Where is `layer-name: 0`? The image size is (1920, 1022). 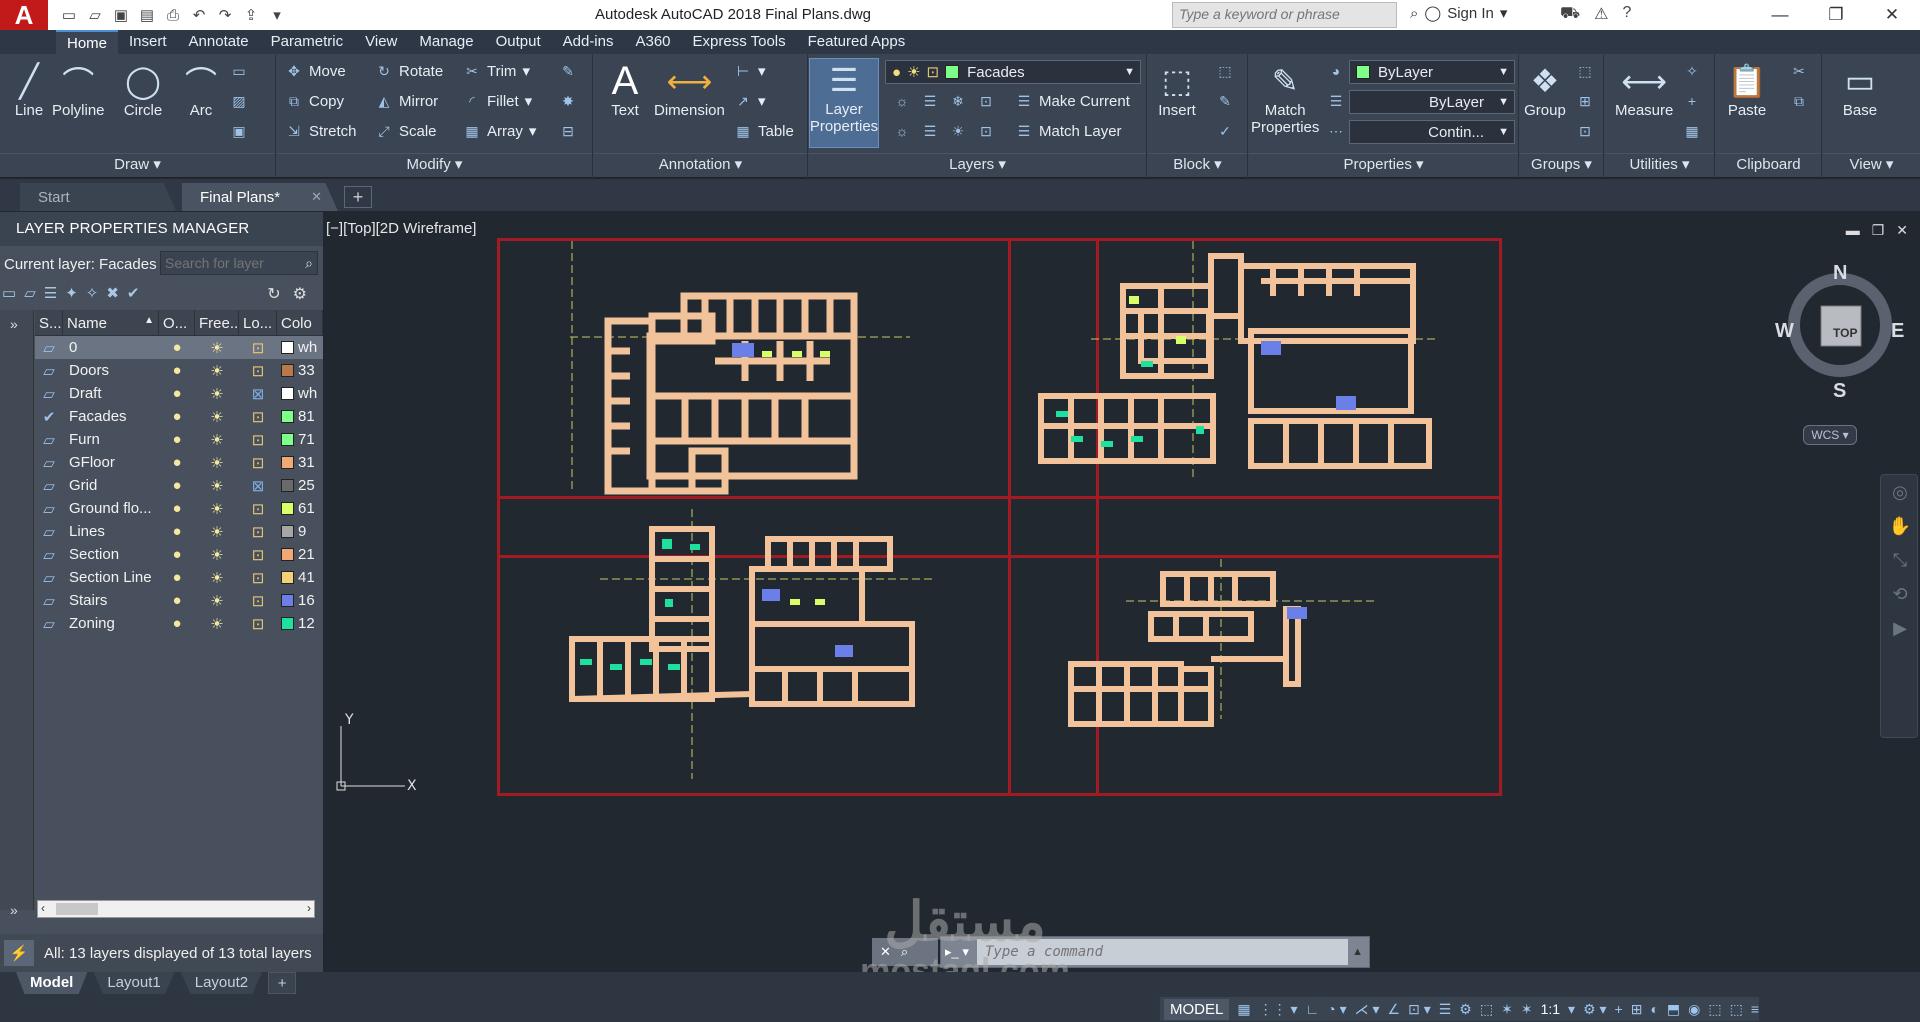
layer-name: 0 is located at coordinates (111, 347).